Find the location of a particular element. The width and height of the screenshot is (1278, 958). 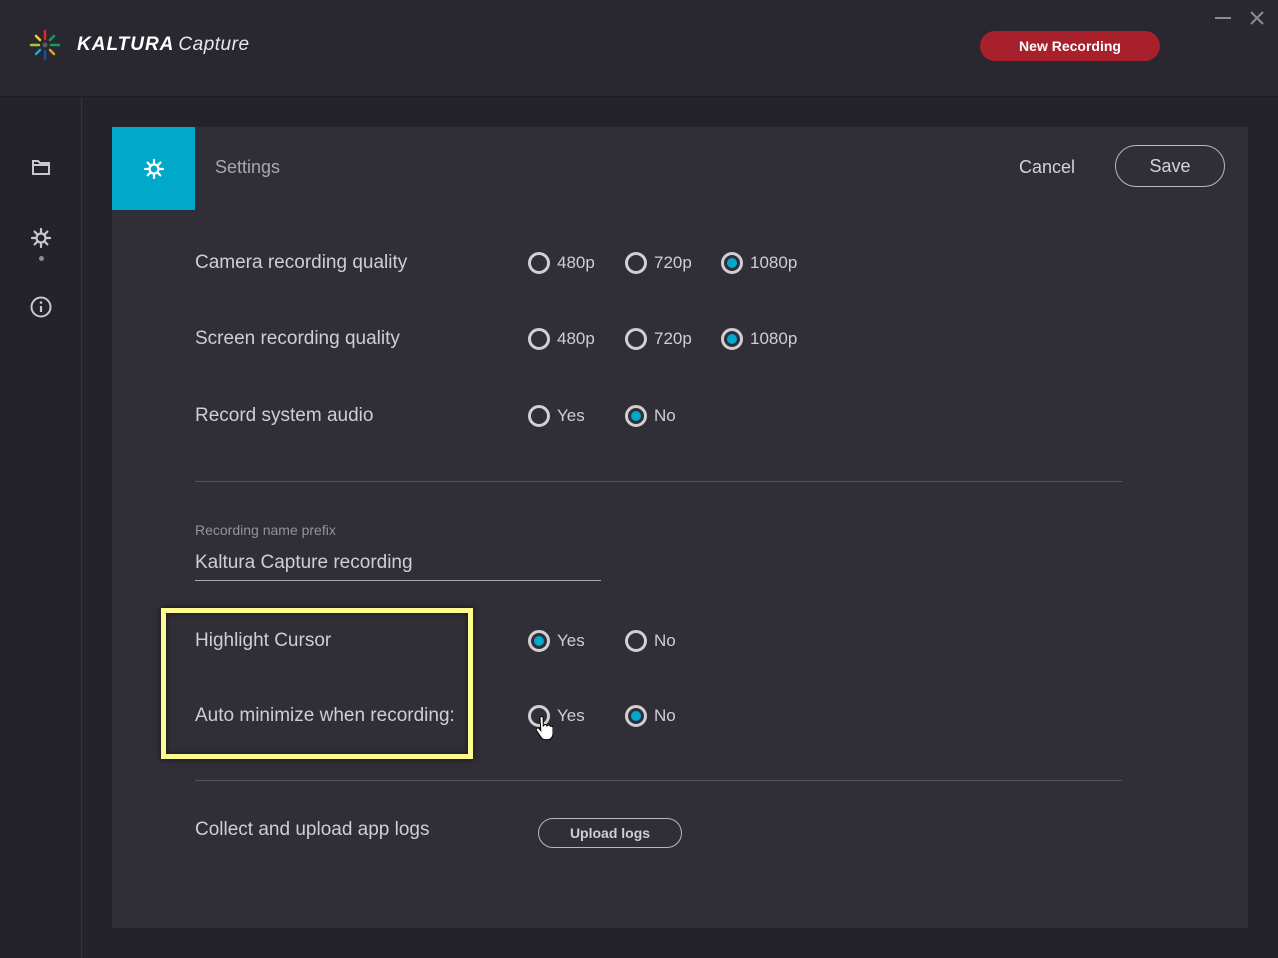

new-recording-button: New Recording is located at coordinates (1070, 46).